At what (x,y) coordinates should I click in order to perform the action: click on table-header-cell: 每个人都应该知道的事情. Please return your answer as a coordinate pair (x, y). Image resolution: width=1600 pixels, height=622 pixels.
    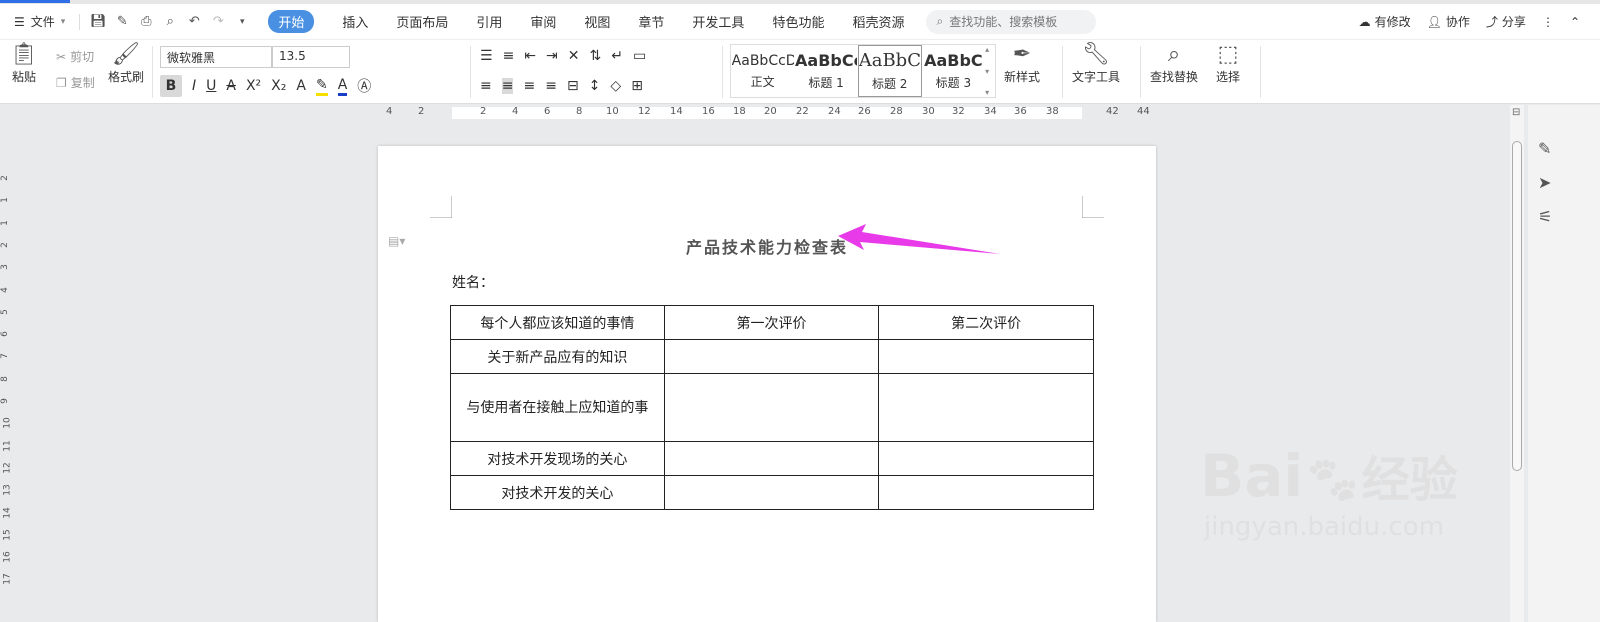
    Looking at the image, I should click on (557, 322).